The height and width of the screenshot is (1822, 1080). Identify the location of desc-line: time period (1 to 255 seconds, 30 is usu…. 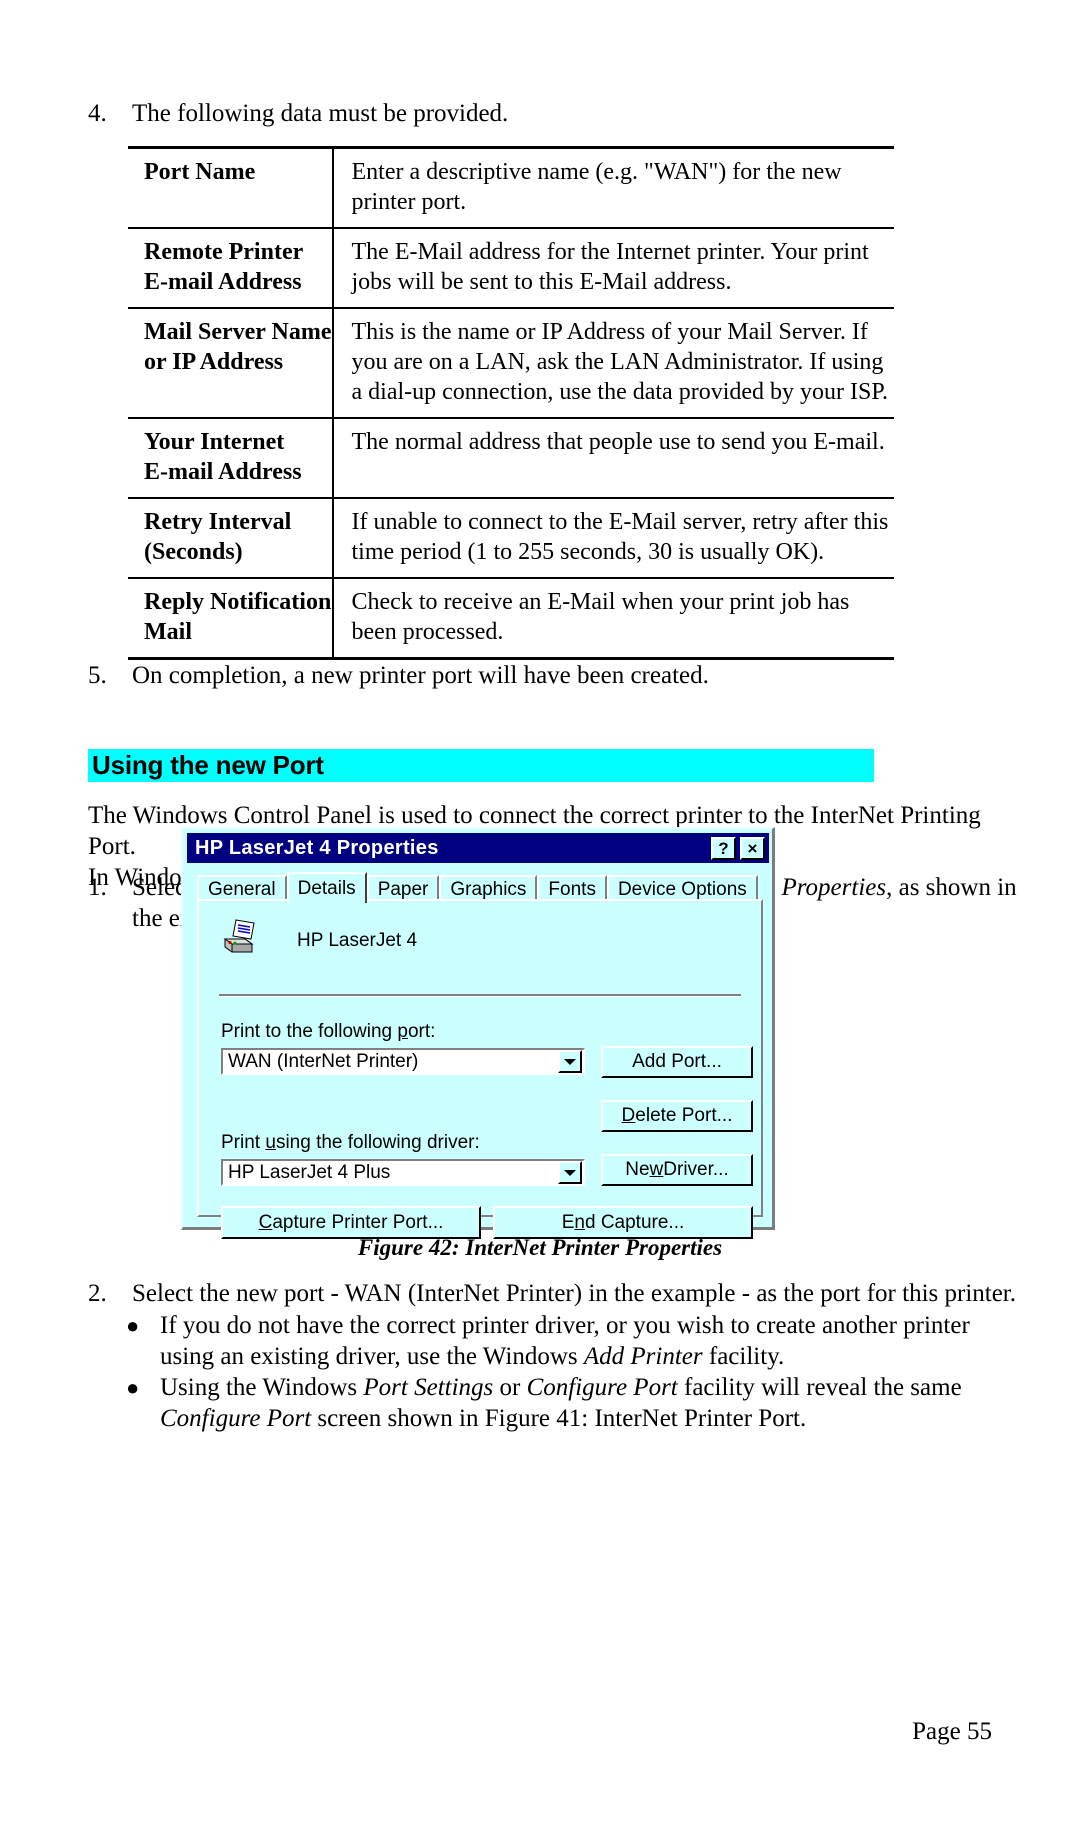
(588, 552).